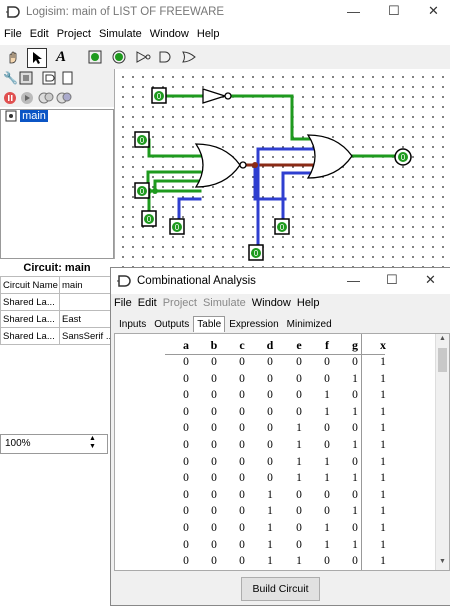 This screenshot has height=606, width=450. I want to click on poke-tool-icon, so click(13, 57).